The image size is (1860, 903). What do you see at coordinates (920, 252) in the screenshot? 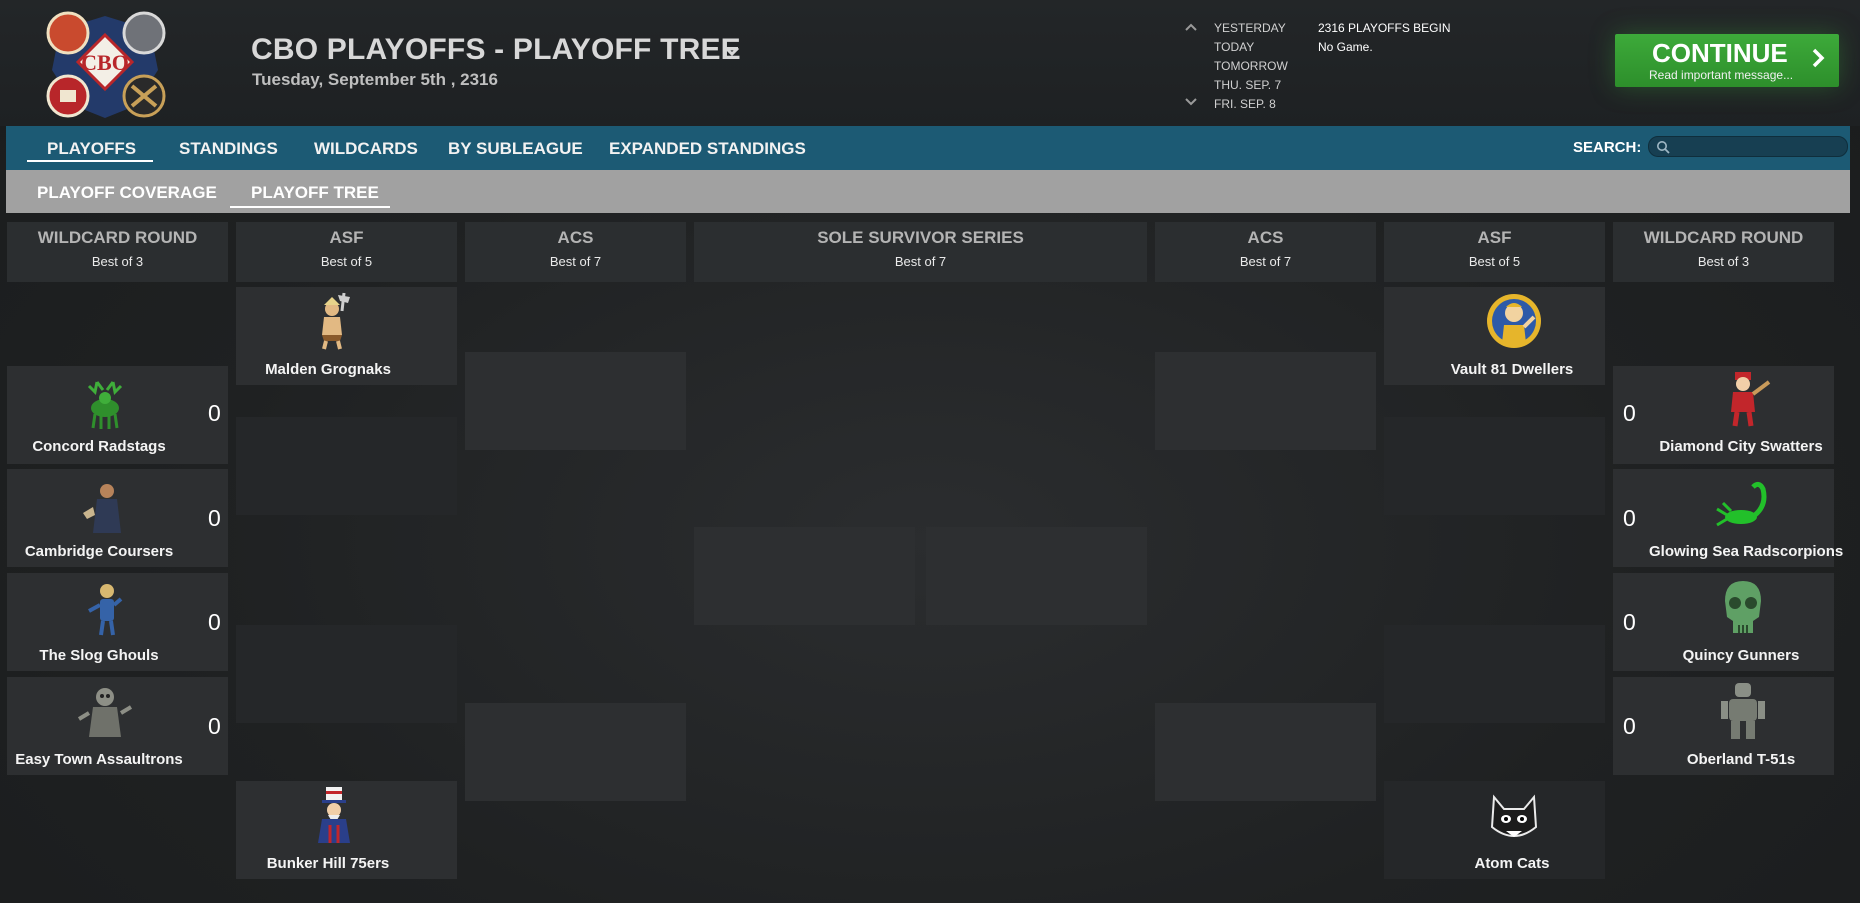
I see `column-header-sole-survivor: SOLE SURVIVOR SERIES Best of 7` at bounding box center [920, 252].